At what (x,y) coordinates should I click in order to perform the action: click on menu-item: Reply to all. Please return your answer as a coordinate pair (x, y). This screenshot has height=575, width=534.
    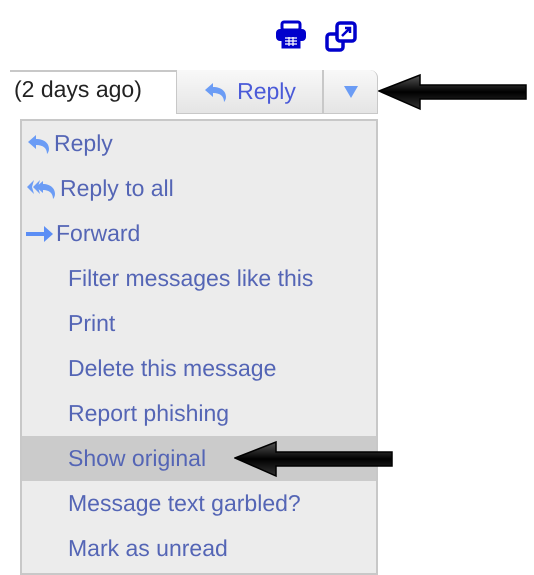
    Looking at the image, I should click on (199, 188).